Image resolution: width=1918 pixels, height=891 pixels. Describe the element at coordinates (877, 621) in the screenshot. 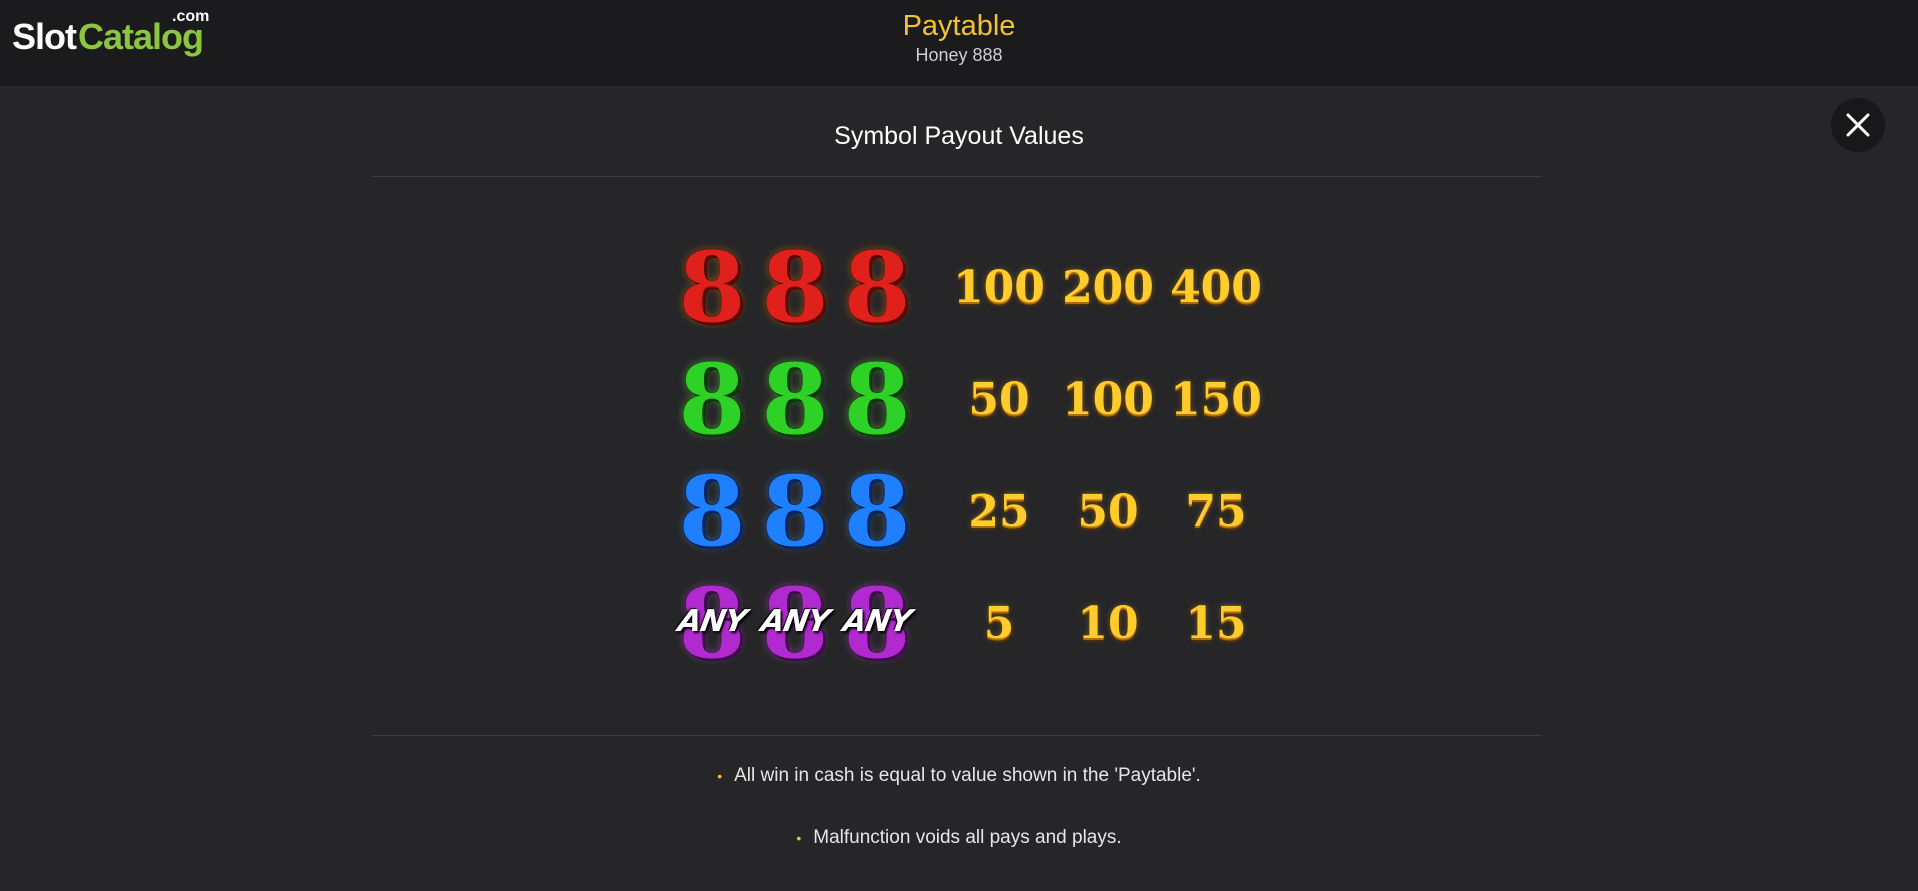

I see `any-label: ANY` at that location.